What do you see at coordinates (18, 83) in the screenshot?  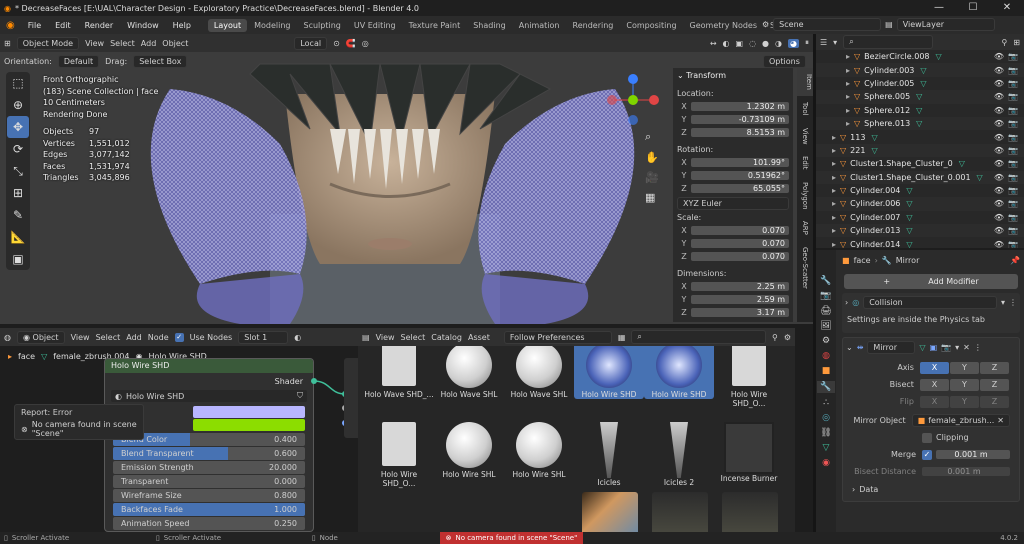 I see `select-box-tool-icon: ⬚` at bounding box center [18, 83].